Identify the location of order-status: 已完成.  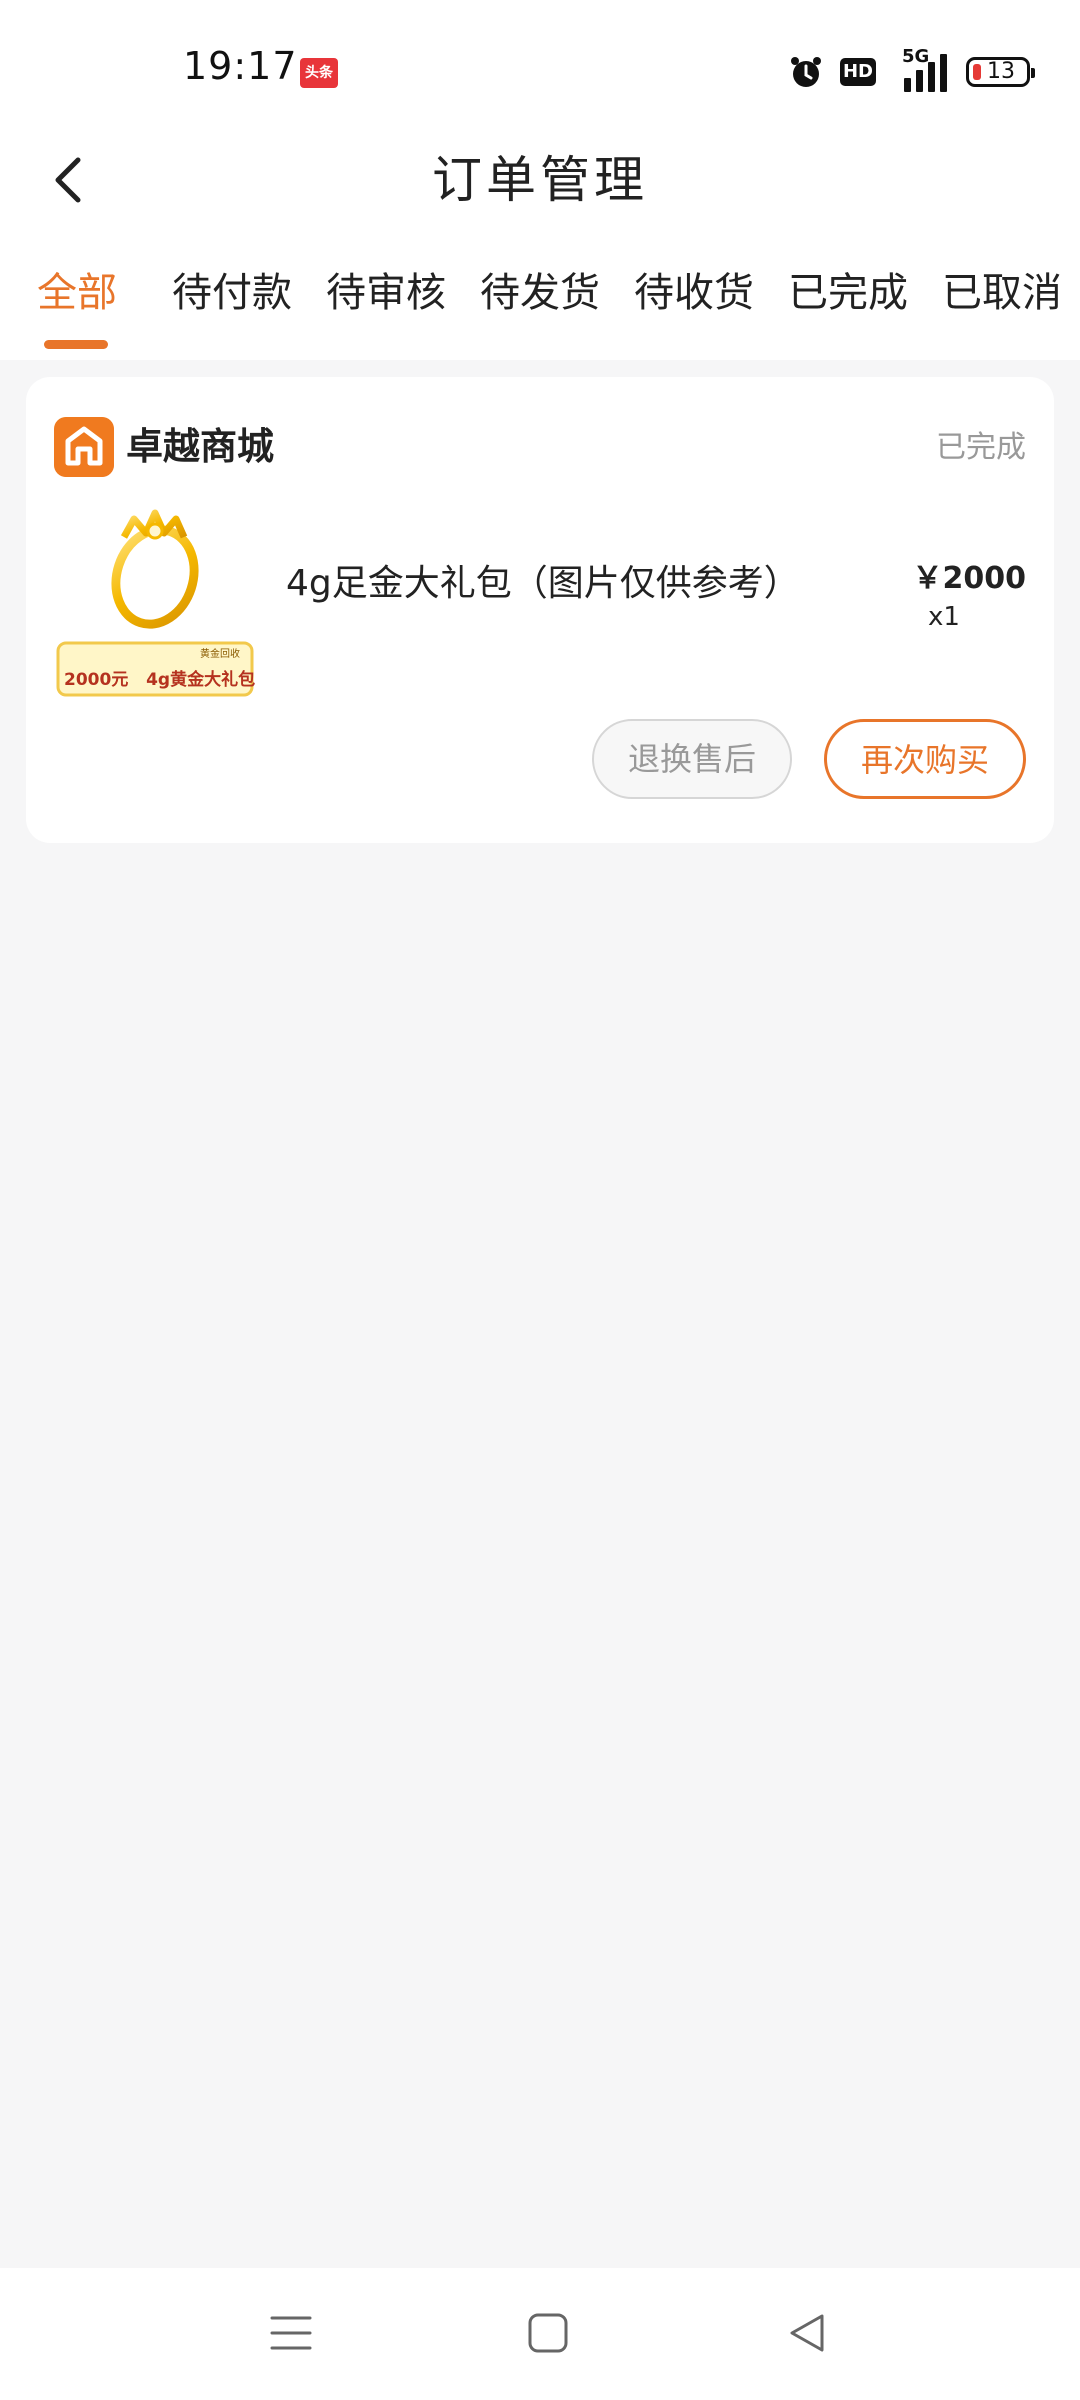
(981, 447).